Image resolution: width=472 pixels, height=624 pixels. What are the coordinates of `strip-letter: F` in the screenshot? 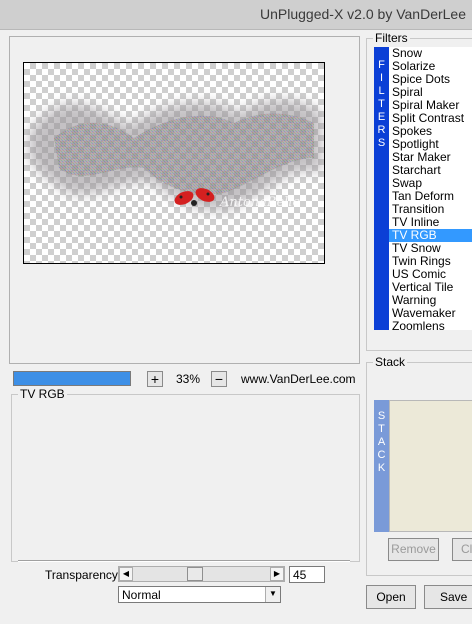 It's located at (381, 65).